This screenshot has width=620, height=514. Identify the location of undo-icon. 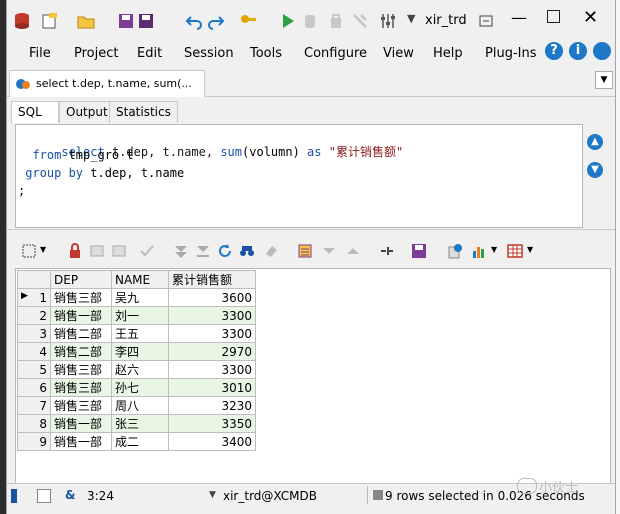
(194, 21).